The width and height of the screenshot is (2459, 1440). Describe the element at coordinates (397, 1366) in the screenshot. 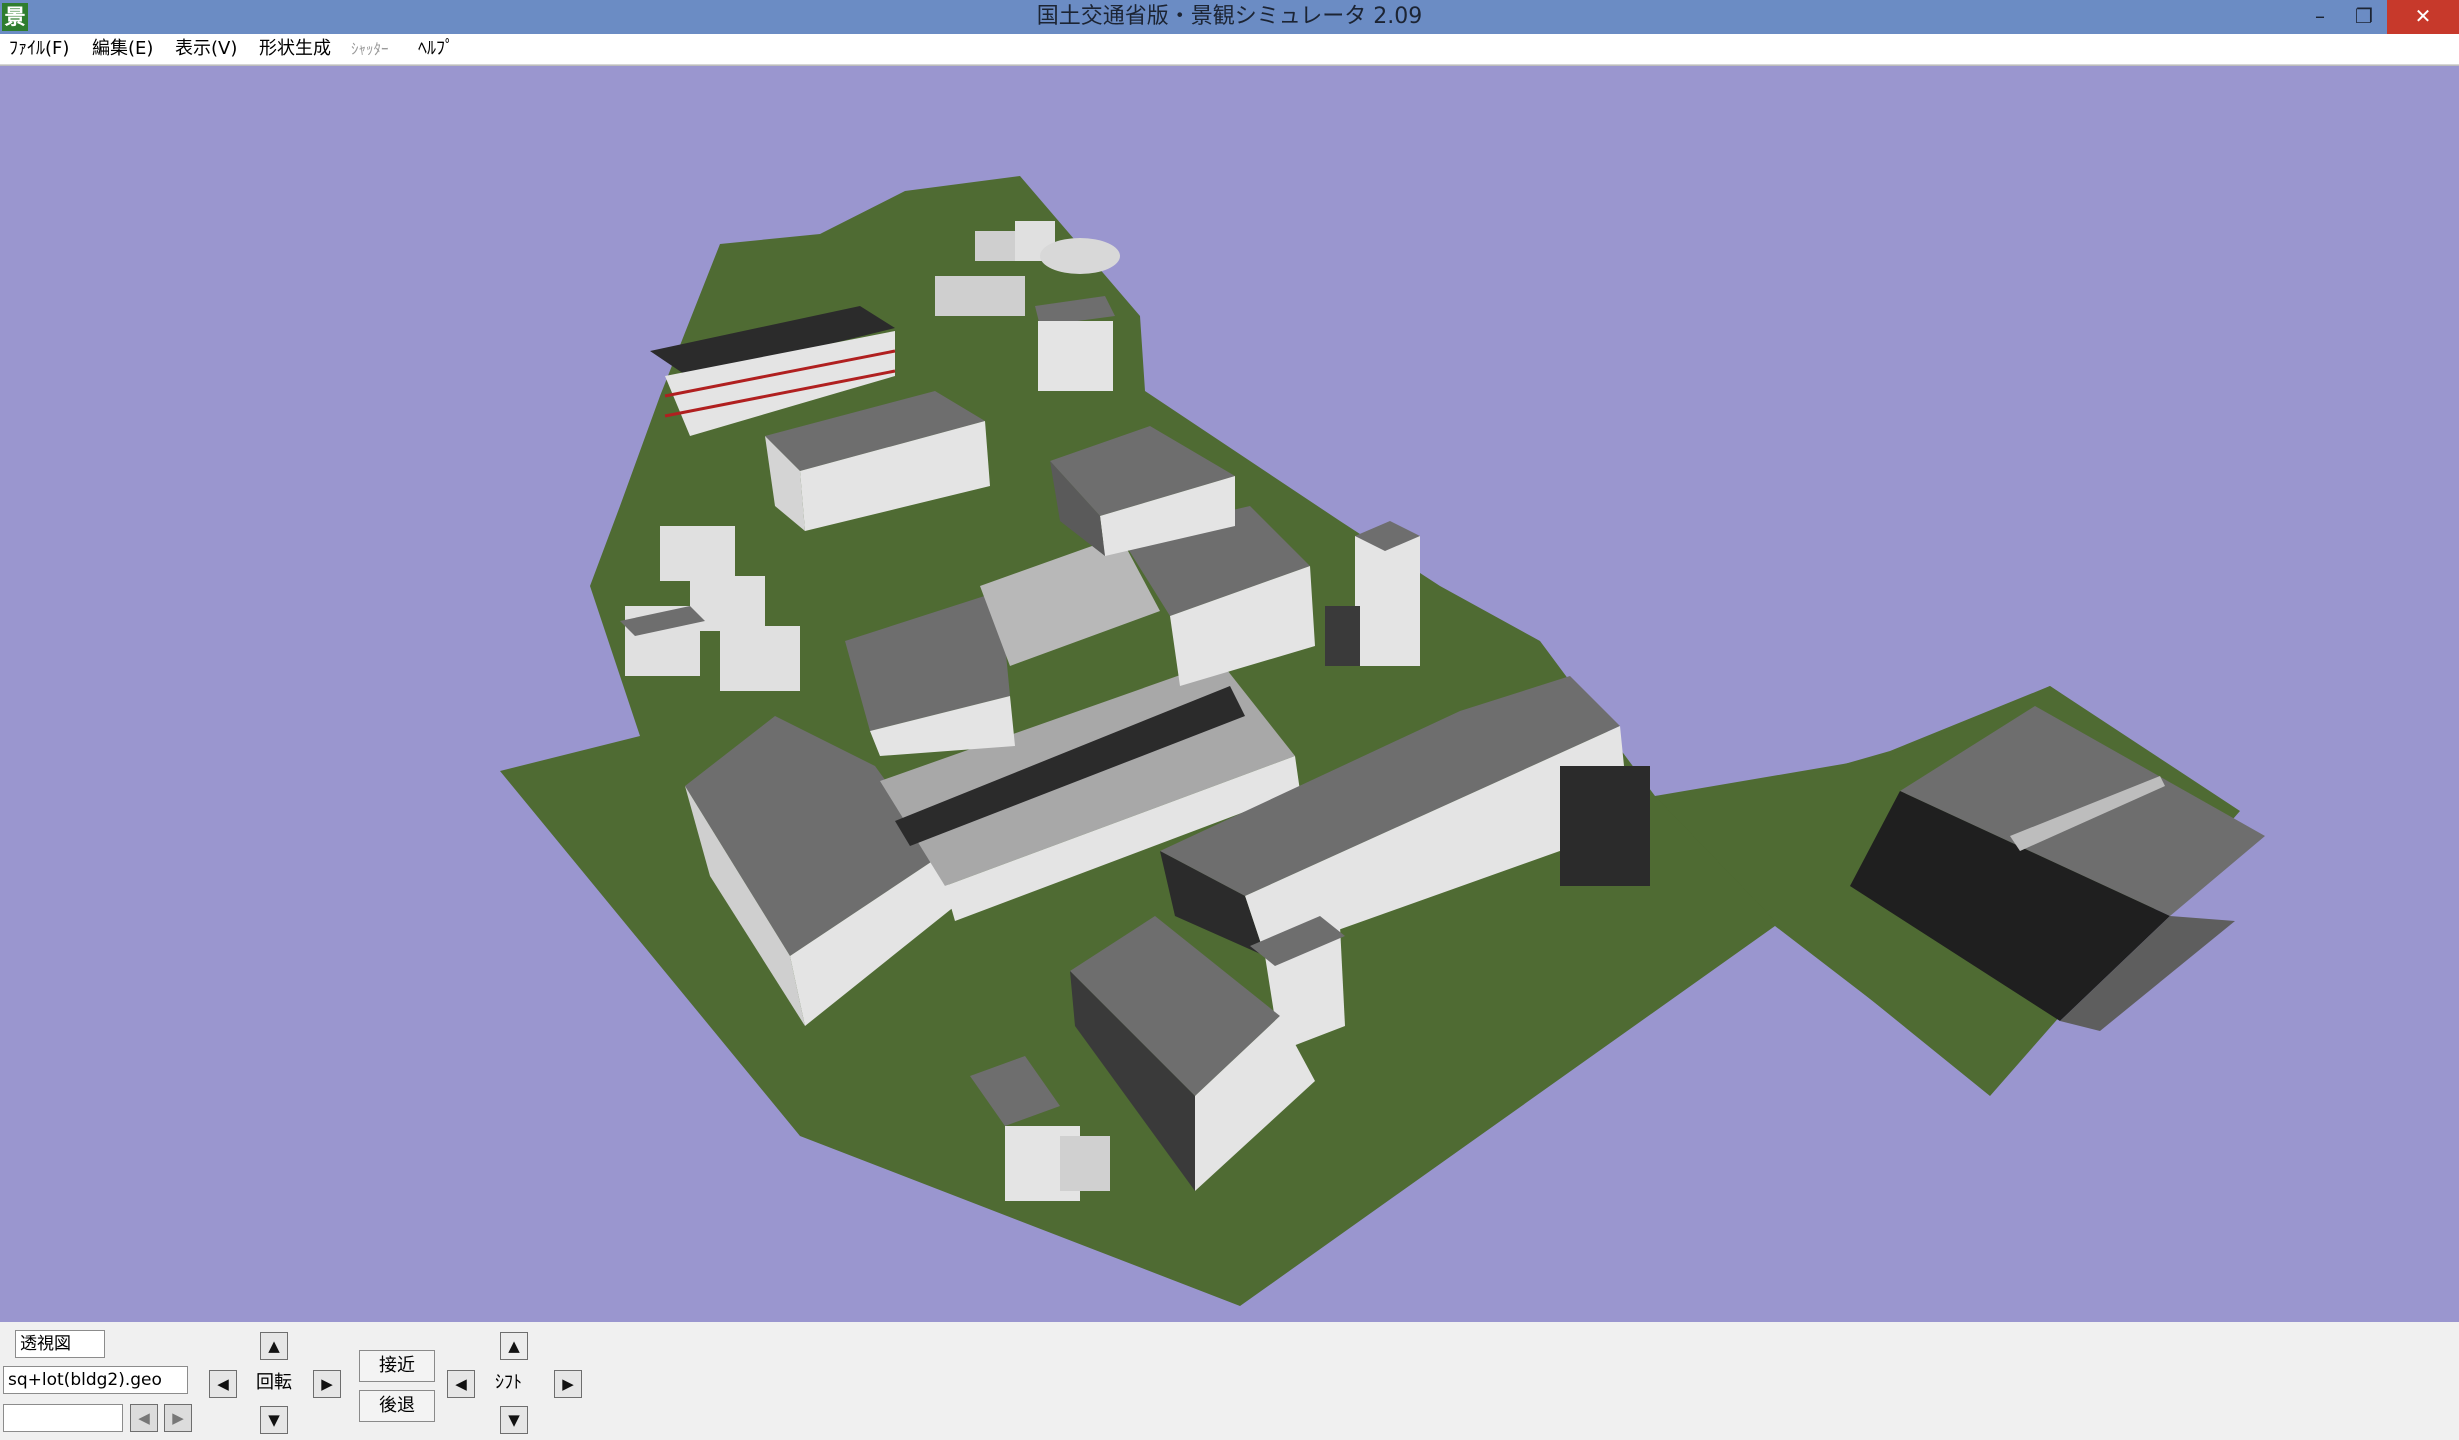

I see `approach-button: 接近` at that location.